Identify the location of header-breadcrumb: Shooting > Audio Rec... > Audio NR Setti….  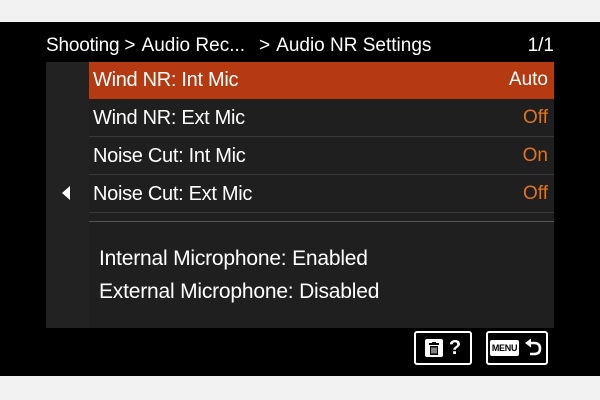
(300, 46).